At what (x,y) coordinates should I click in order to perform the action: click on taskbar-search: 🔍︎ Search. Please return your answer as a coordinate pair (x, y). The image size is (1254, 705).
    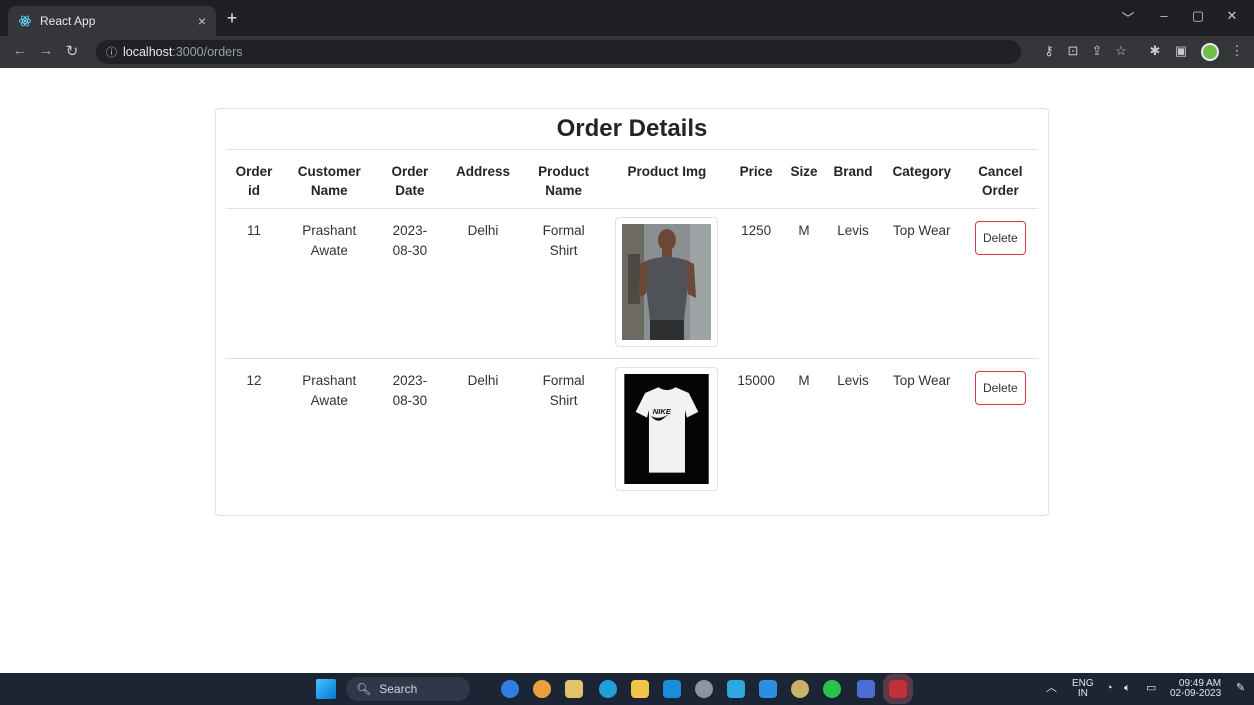
    Looking at the image, I should click on (408, 689).